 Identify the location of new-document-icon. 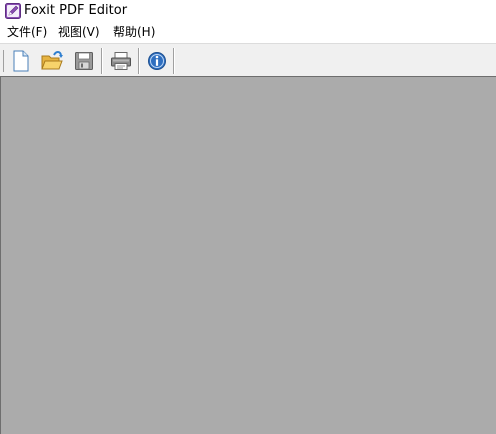
(21, 61).